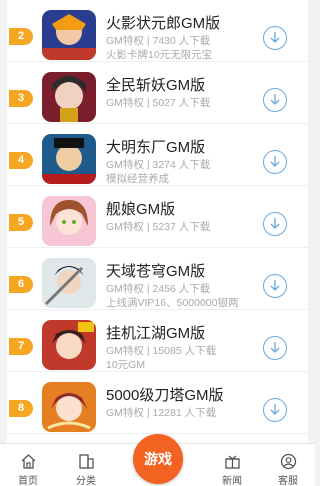  What do you see at coordinates (159, 55) in the screenshot?
I see `game-desc: 火影卡牌10元无限元宝` at bounding box center [159, 55].